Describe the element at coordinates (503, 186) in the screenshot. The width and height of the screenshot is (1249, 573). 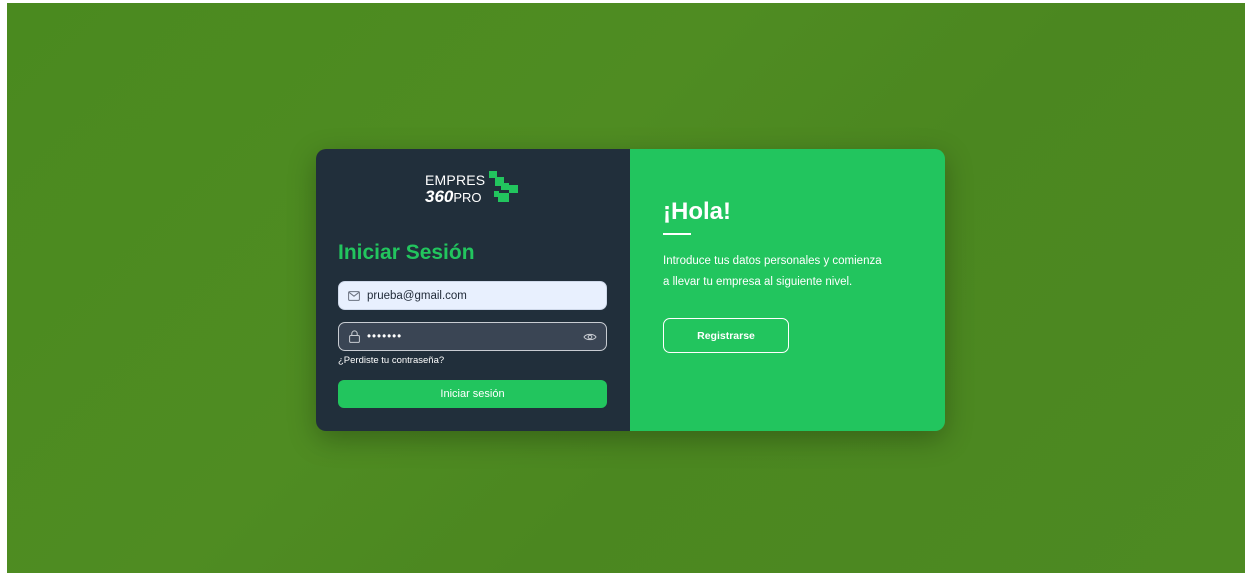
I see `logo-mark-icon` at that location.